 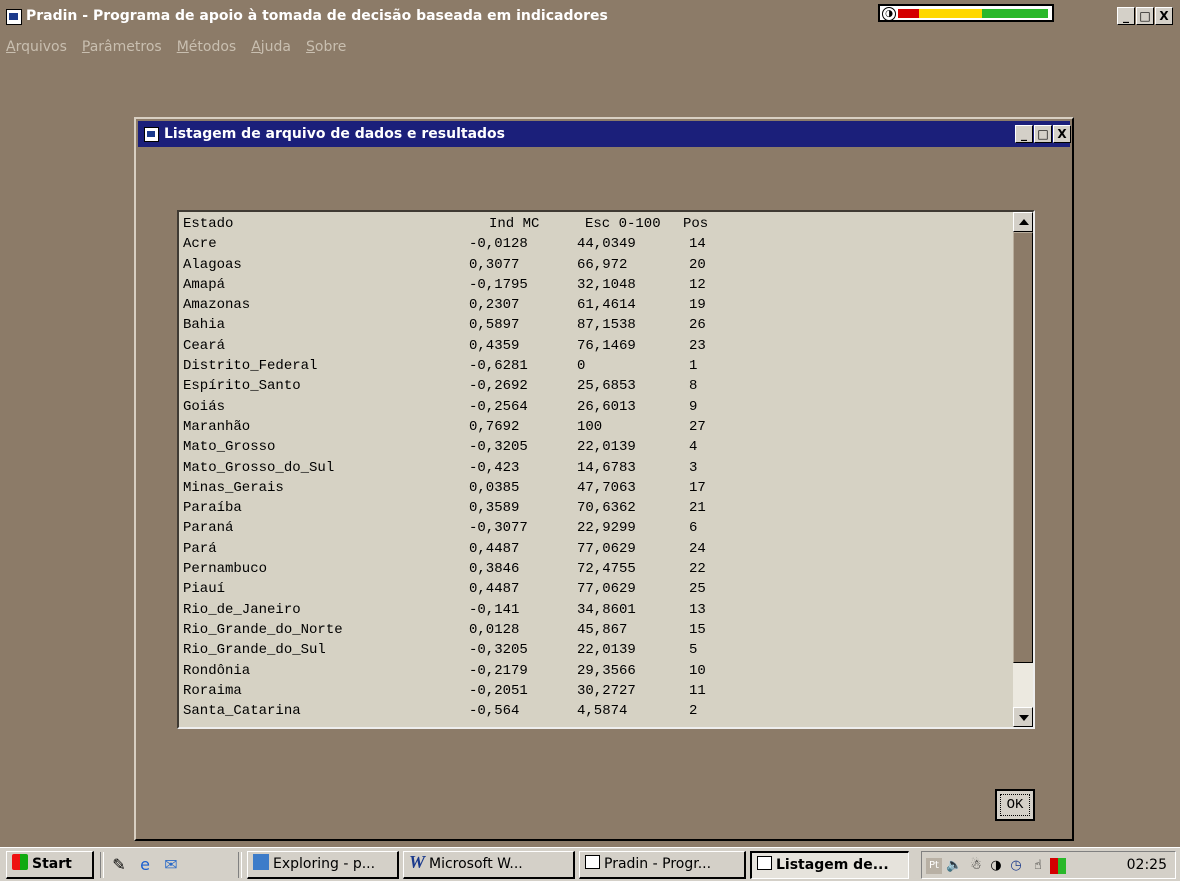 I want to click on ok-button: OK, so click(x=1015, y=805).